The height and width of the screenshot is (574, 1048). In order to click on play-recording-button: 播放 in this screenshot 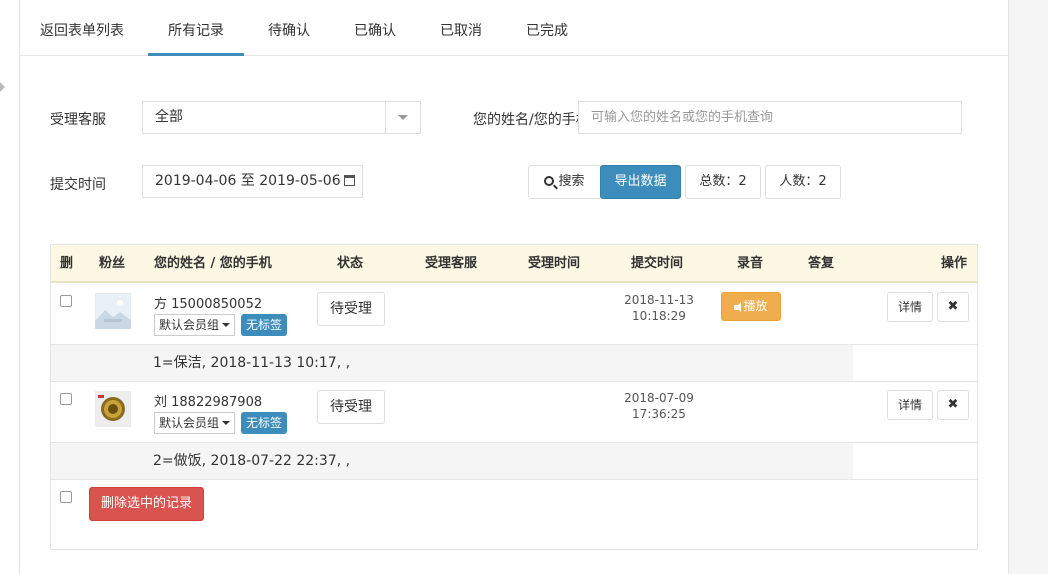, I will do `click(751, 306)`.